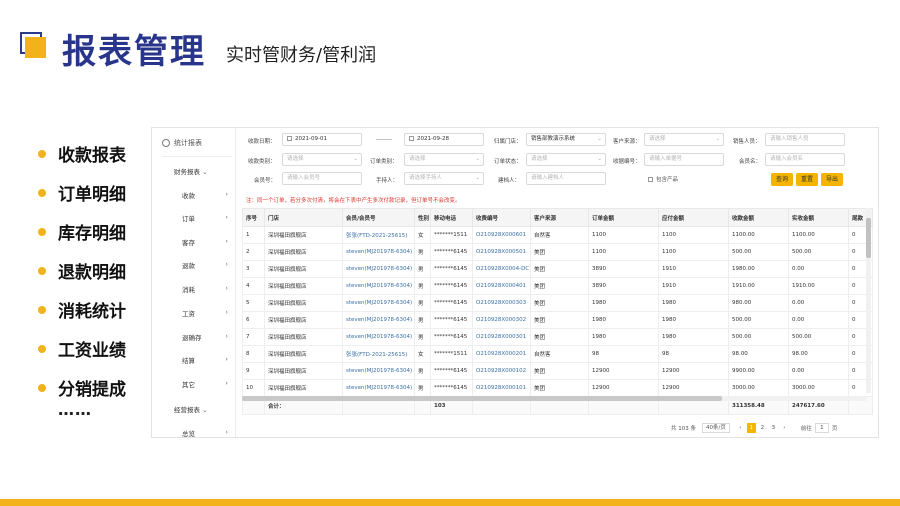  I want to click on sidebar-item-order: 订单 ›, so click(205, 218).